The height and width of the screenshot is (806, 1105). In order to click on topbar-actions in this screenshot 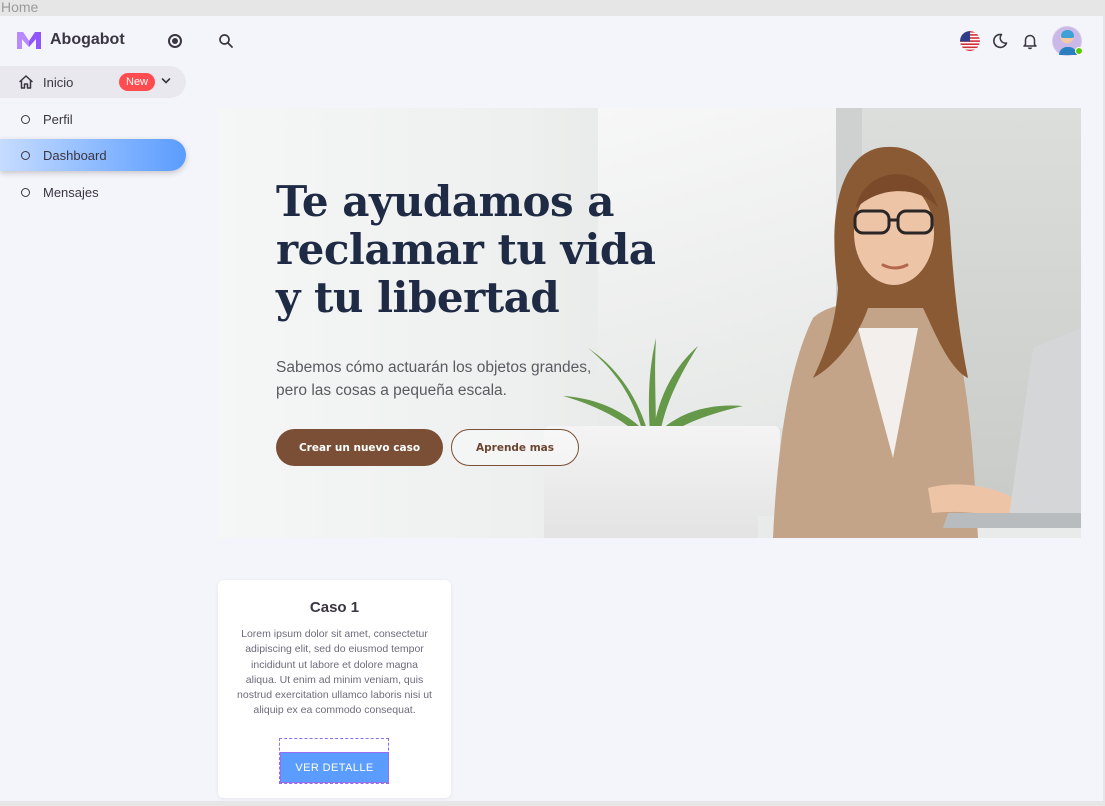, I will do `click(1021, 41)`.